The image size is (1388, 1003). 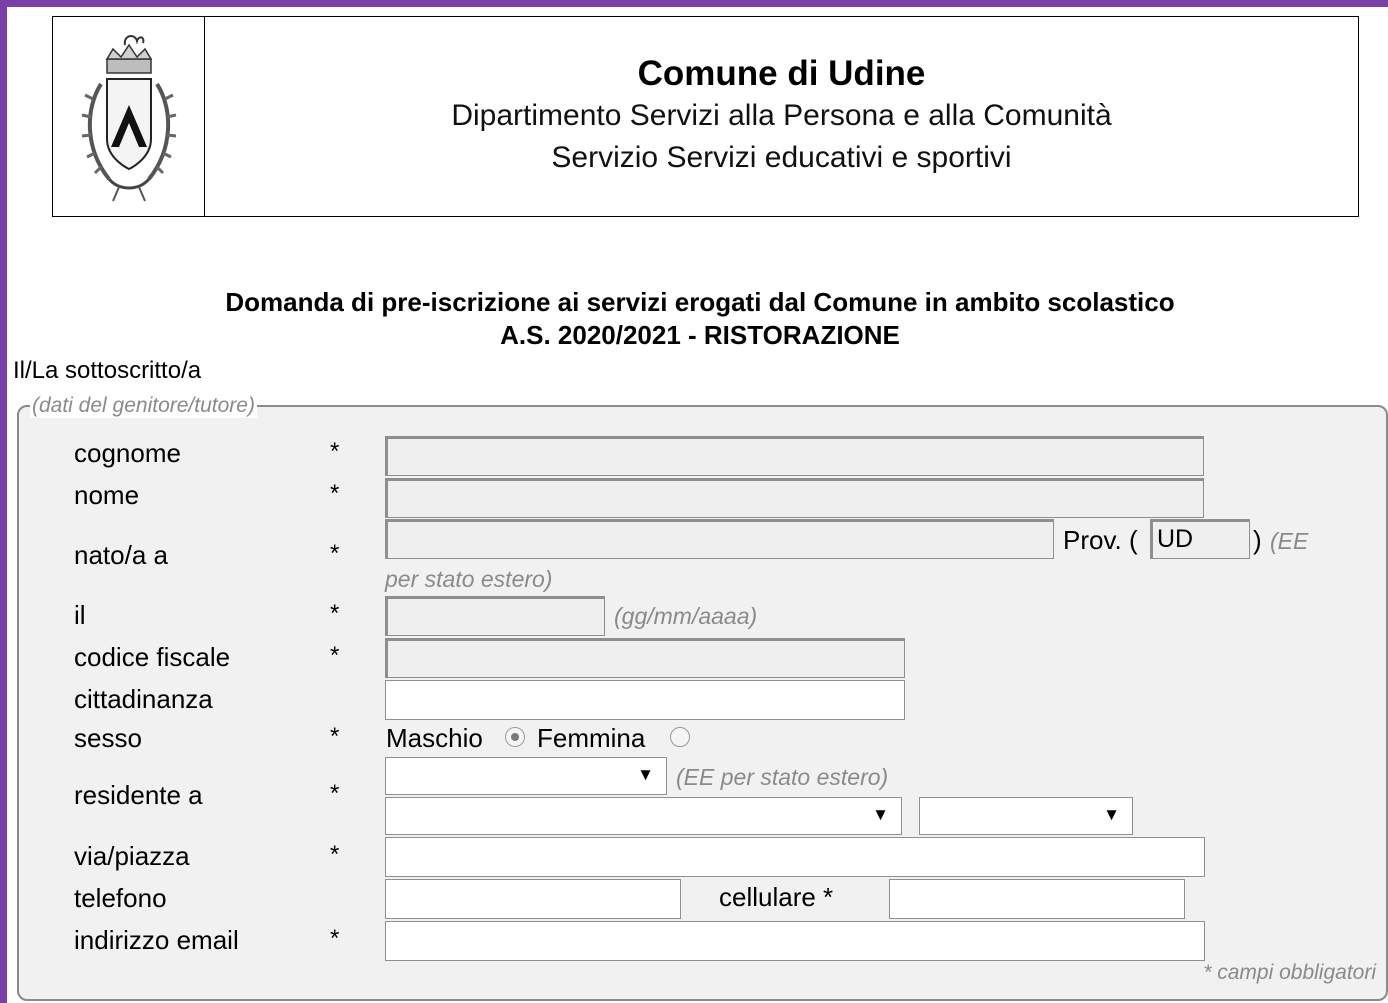 I want to click on municipality-title: Comune di Udine, so click(x=781, y=73).